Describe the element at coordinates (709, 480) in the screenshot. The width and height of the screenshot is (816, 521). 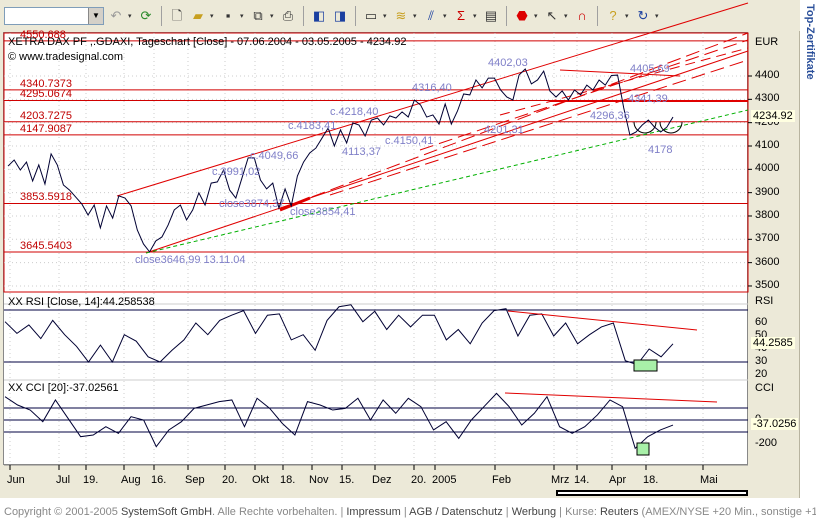
I see `x-axis-label: Mai` at that location.